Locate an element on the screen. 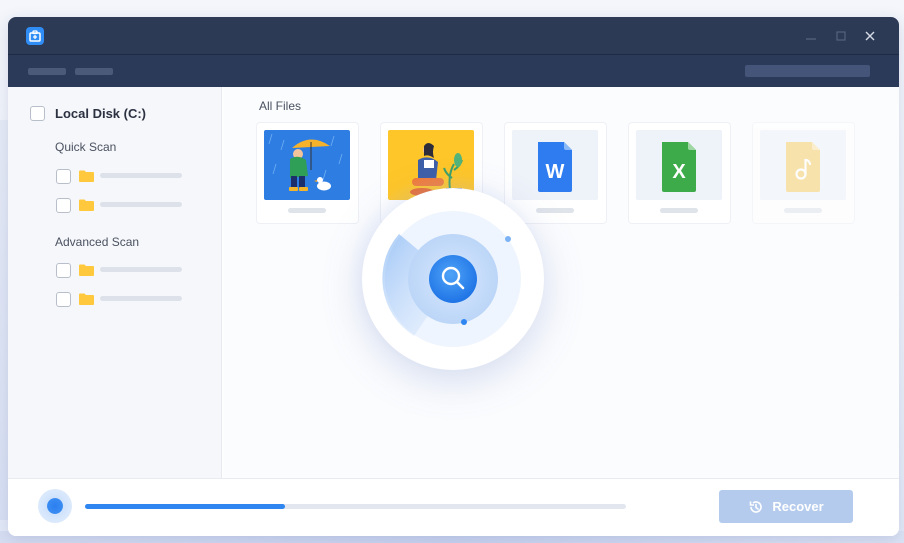 The height and width of the screenshot is (543, 904). toolbar is located at coordinates (453, 70).